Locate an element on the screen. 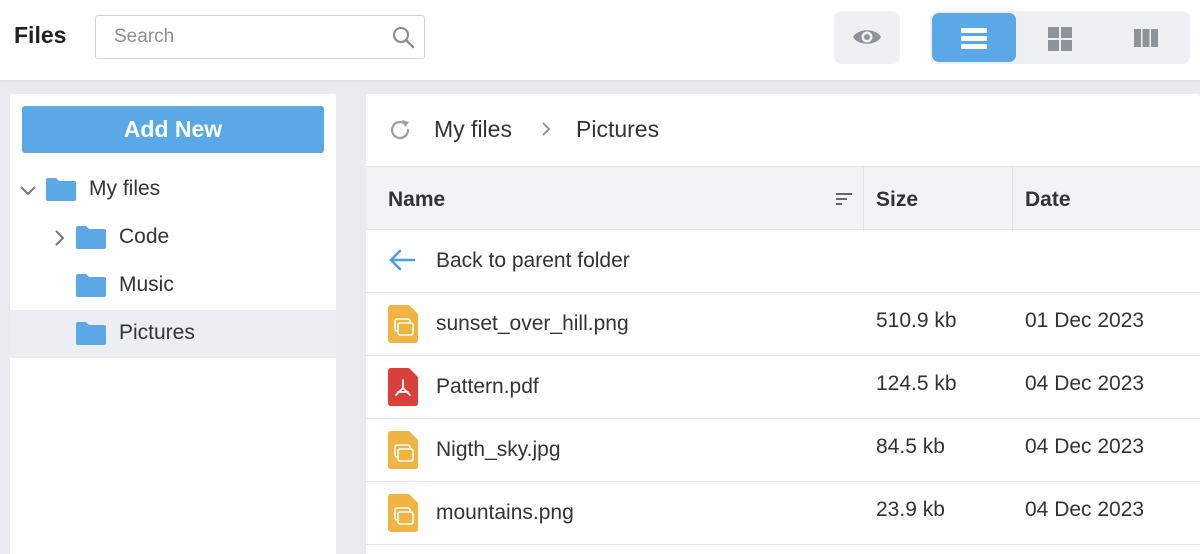  tree-item-music: Music is located at coordinates (173, 286).